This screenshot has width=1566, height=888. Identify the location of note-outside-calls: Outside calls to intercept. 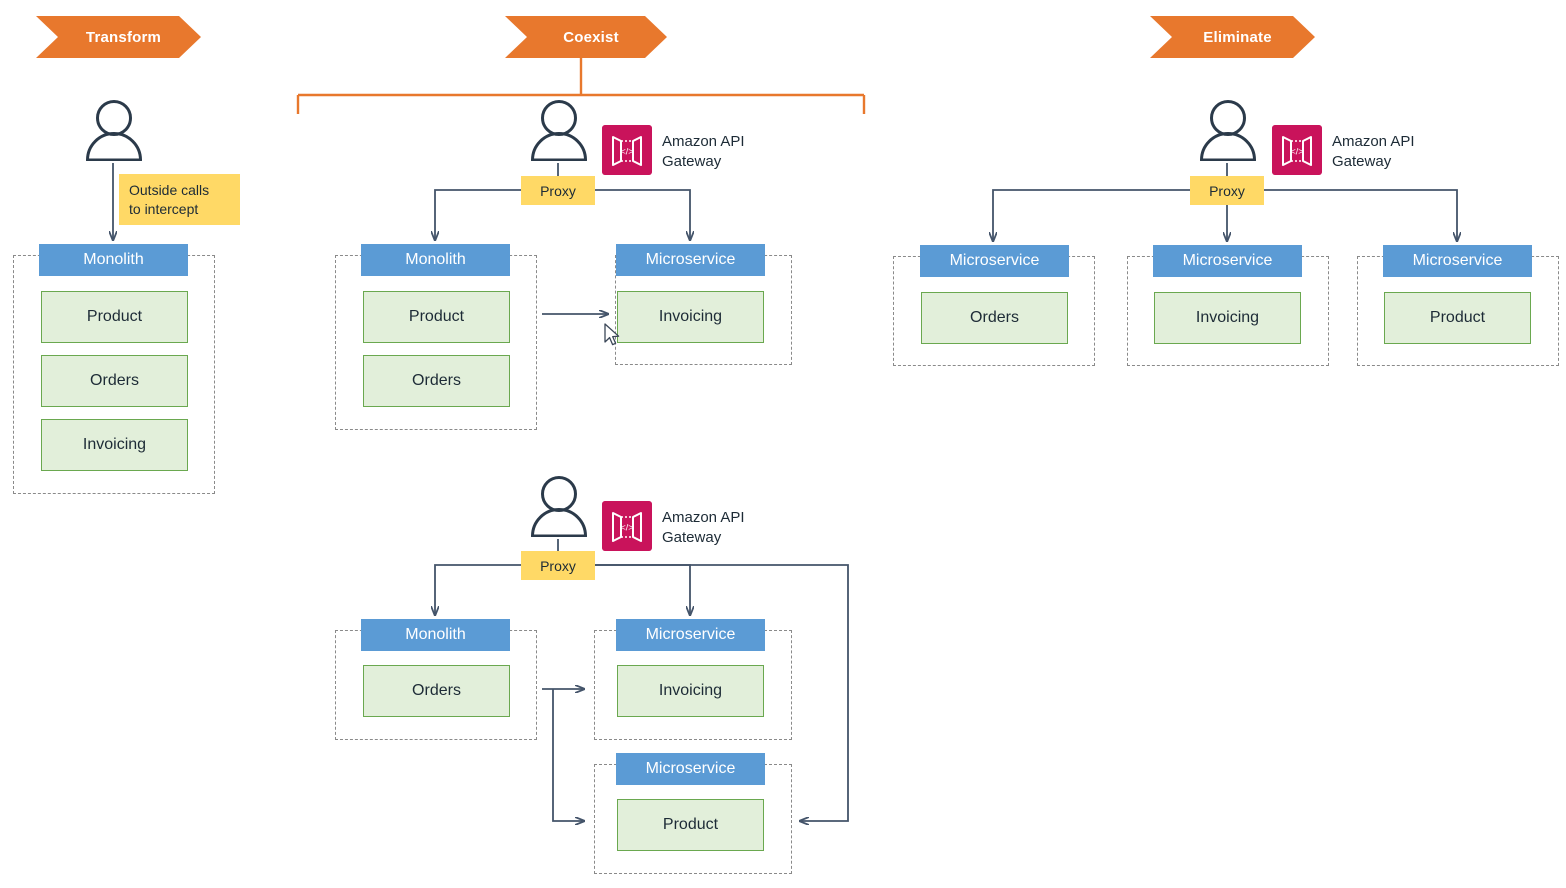
(179, 199).